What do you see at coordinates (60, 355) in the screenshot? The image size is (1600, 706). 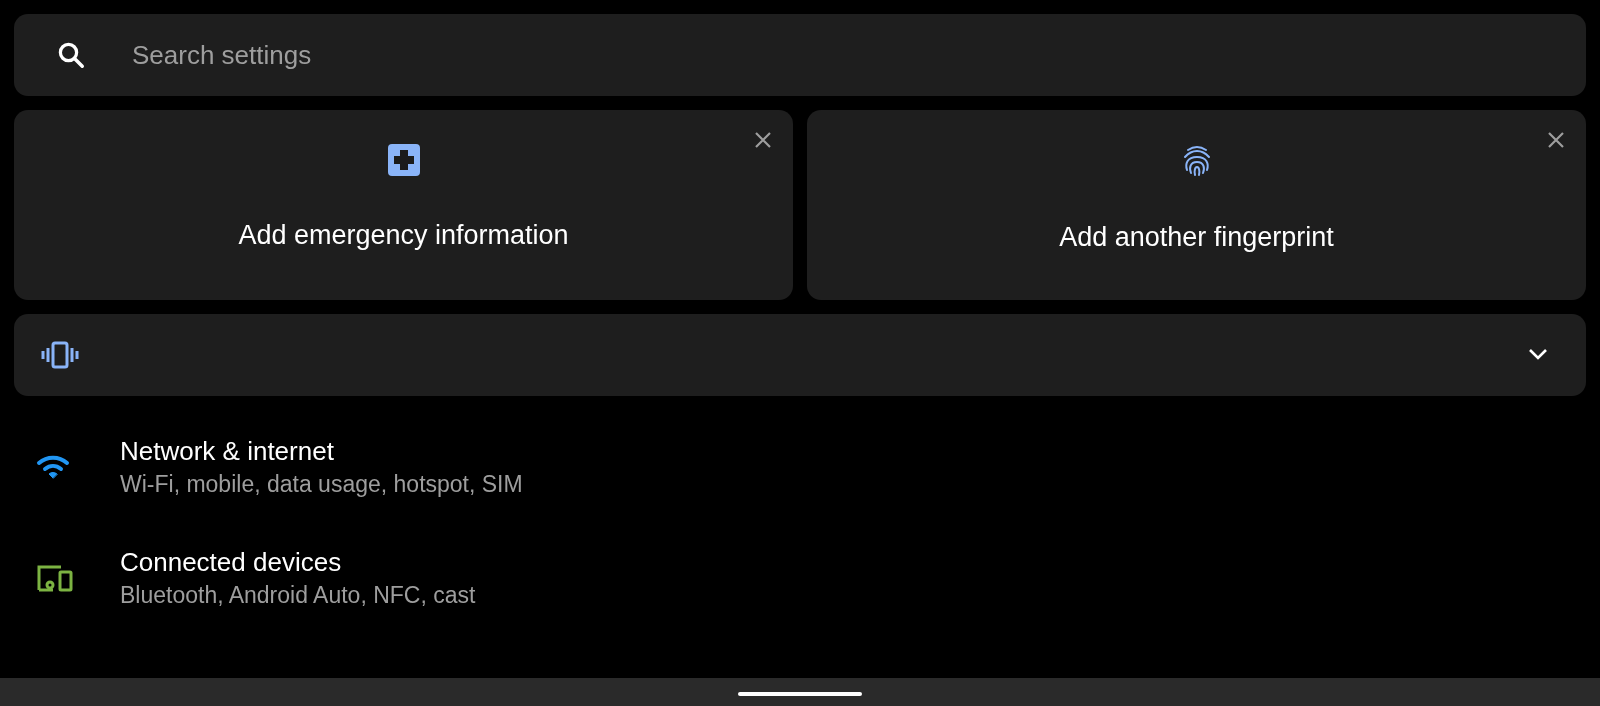 I see `vibrate-icon` at bounding box center [60, 355].